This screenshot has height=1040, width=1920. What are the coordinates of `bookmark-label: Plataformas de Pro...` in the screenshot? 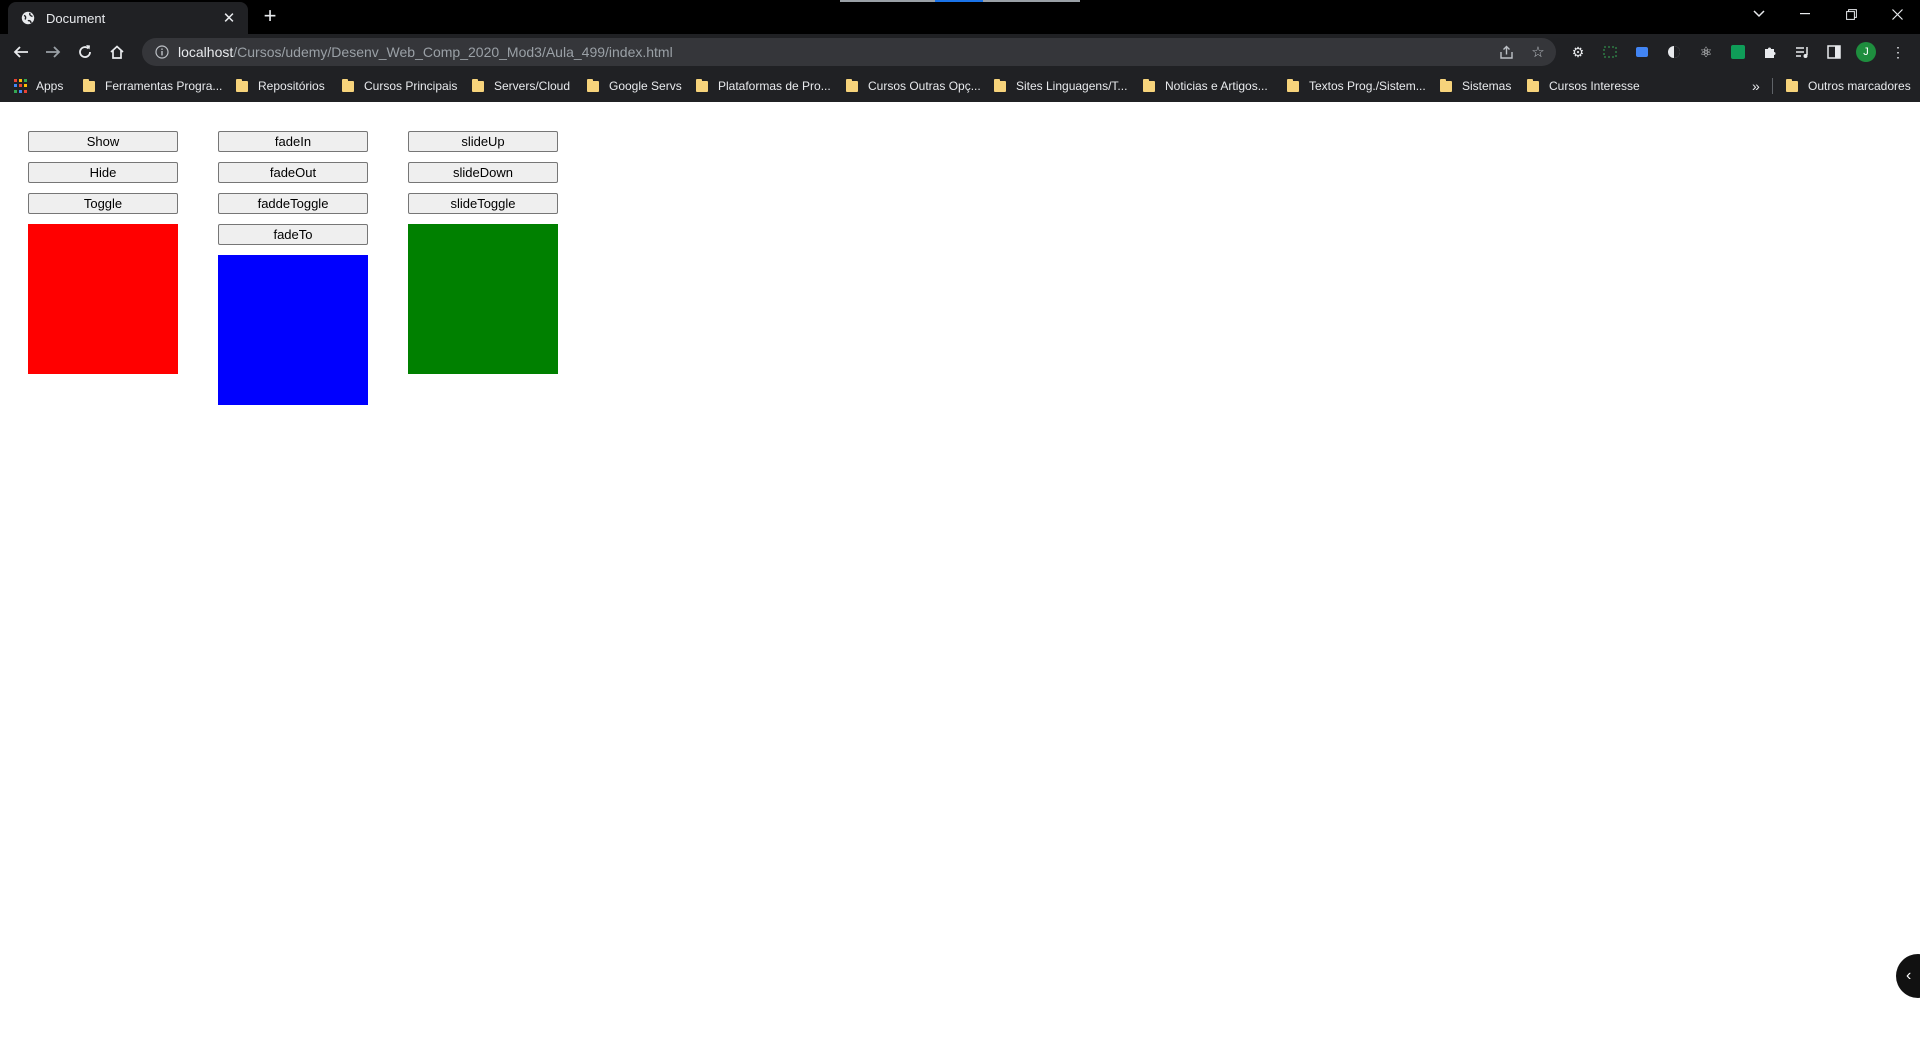 It's located at (774, 86).